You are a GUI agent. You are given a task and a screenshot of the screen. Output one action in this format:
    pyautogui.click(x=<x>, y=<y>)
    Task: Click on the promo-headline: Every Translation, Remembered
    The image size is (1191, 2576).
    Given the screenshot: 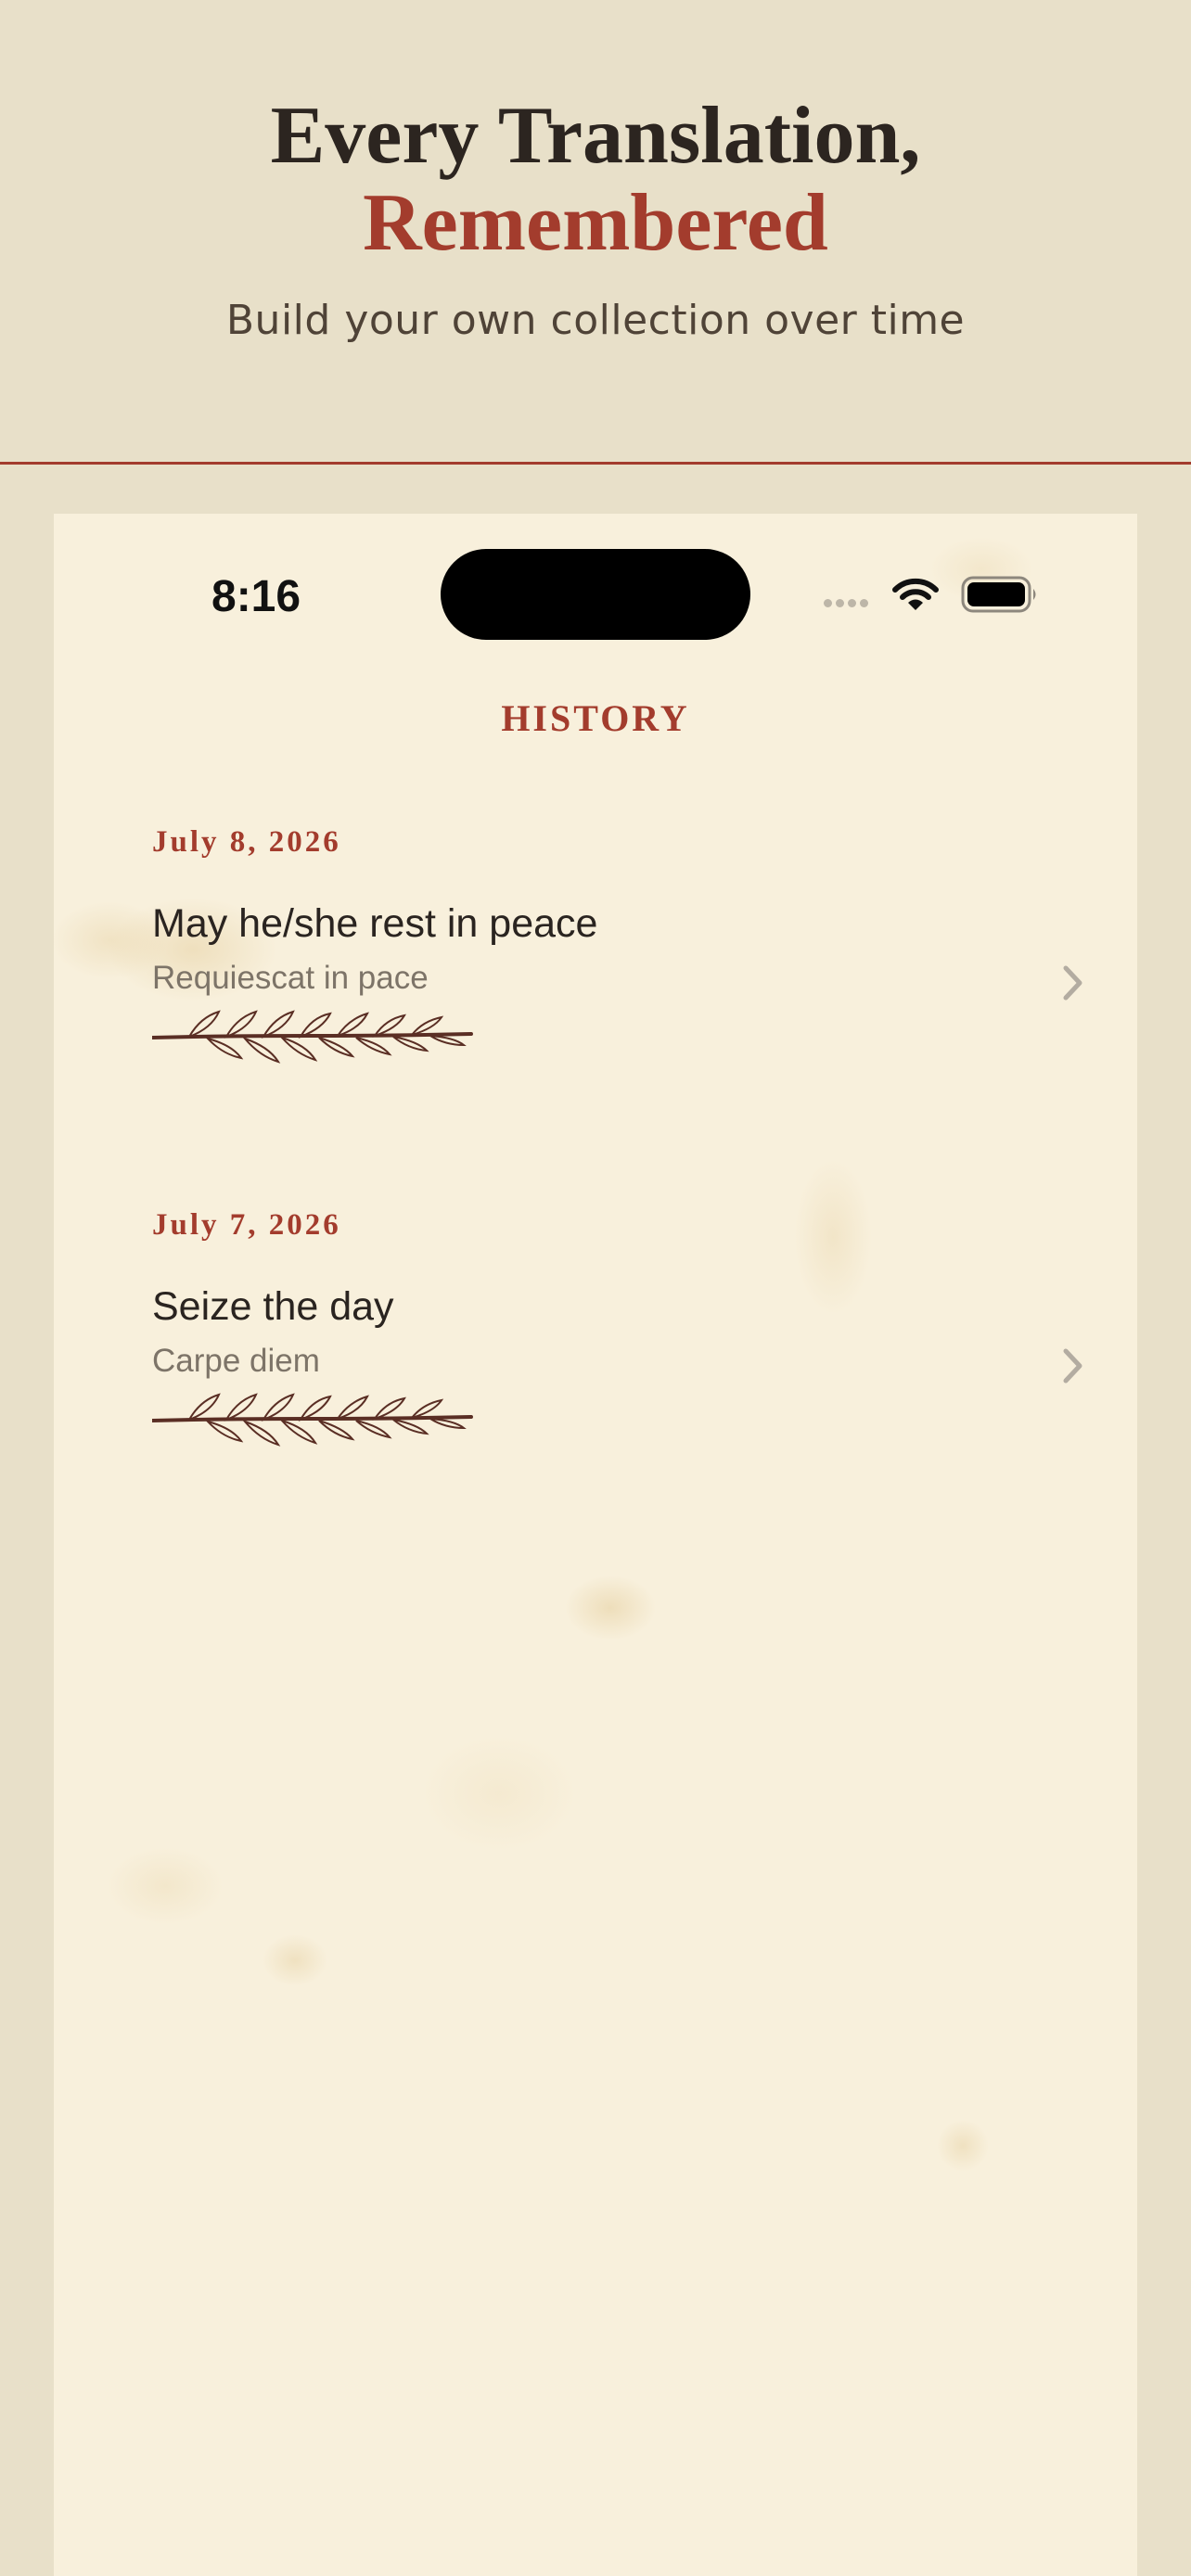 What is the action you would take?
    pyautogui.click(x=595, y=180)
    